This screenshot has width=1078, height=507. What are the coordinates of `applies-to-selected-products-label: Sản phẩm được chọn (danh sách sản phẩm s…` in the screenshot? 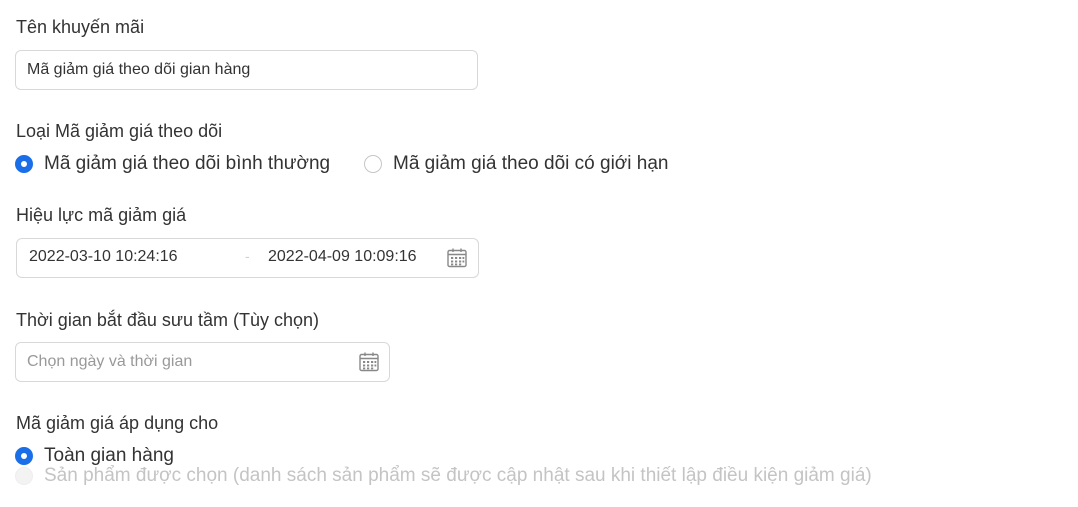 It's located at (458, 475).